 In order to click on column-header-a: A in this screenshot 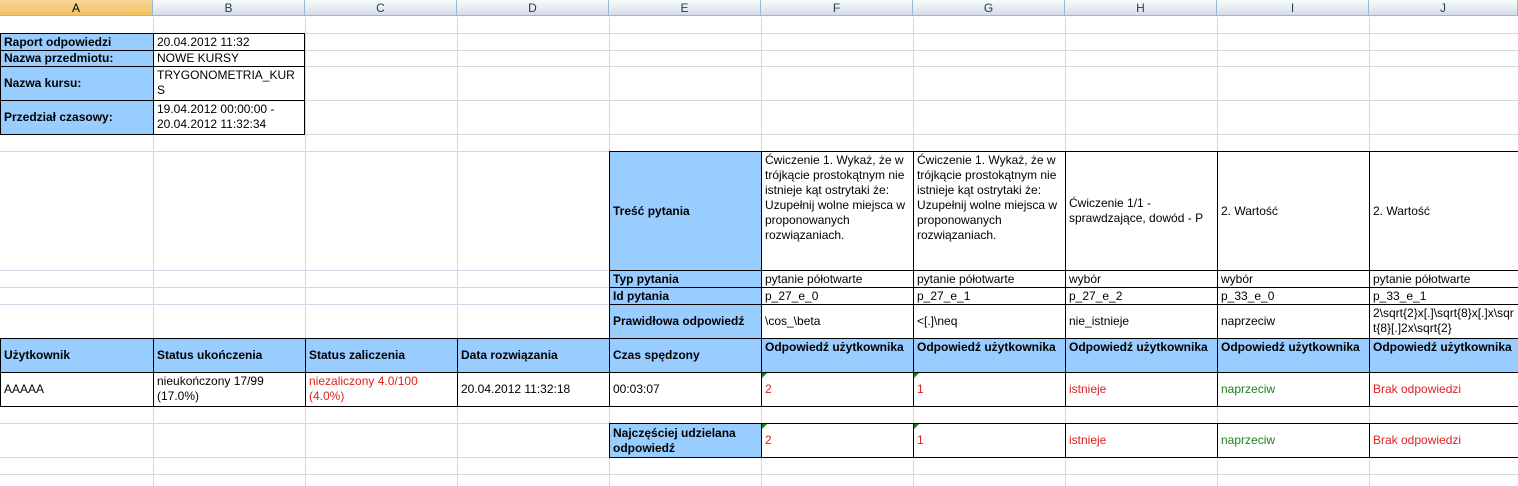, I will do `click(76, 8)`.